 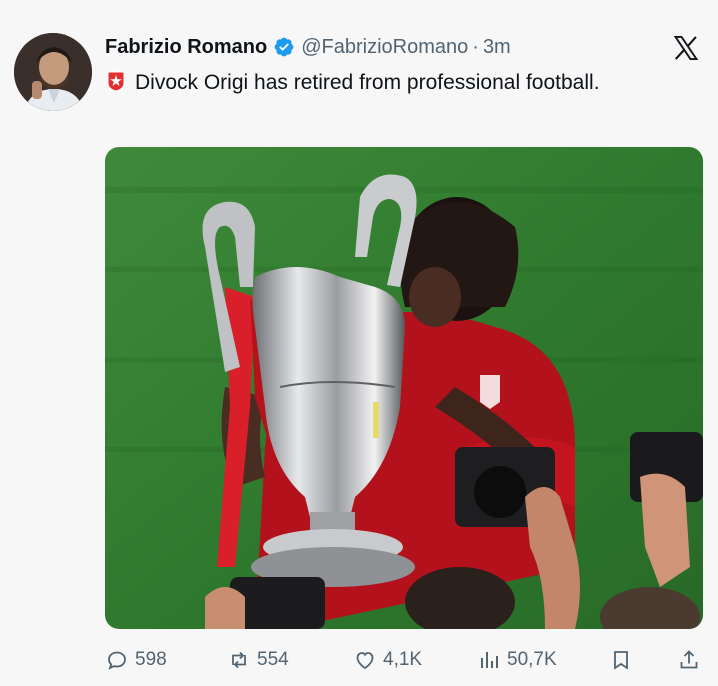 What do you see at coordinates (365, 661) in the screenshot?
I see `heart-icon` at bounding box center [365, 661].